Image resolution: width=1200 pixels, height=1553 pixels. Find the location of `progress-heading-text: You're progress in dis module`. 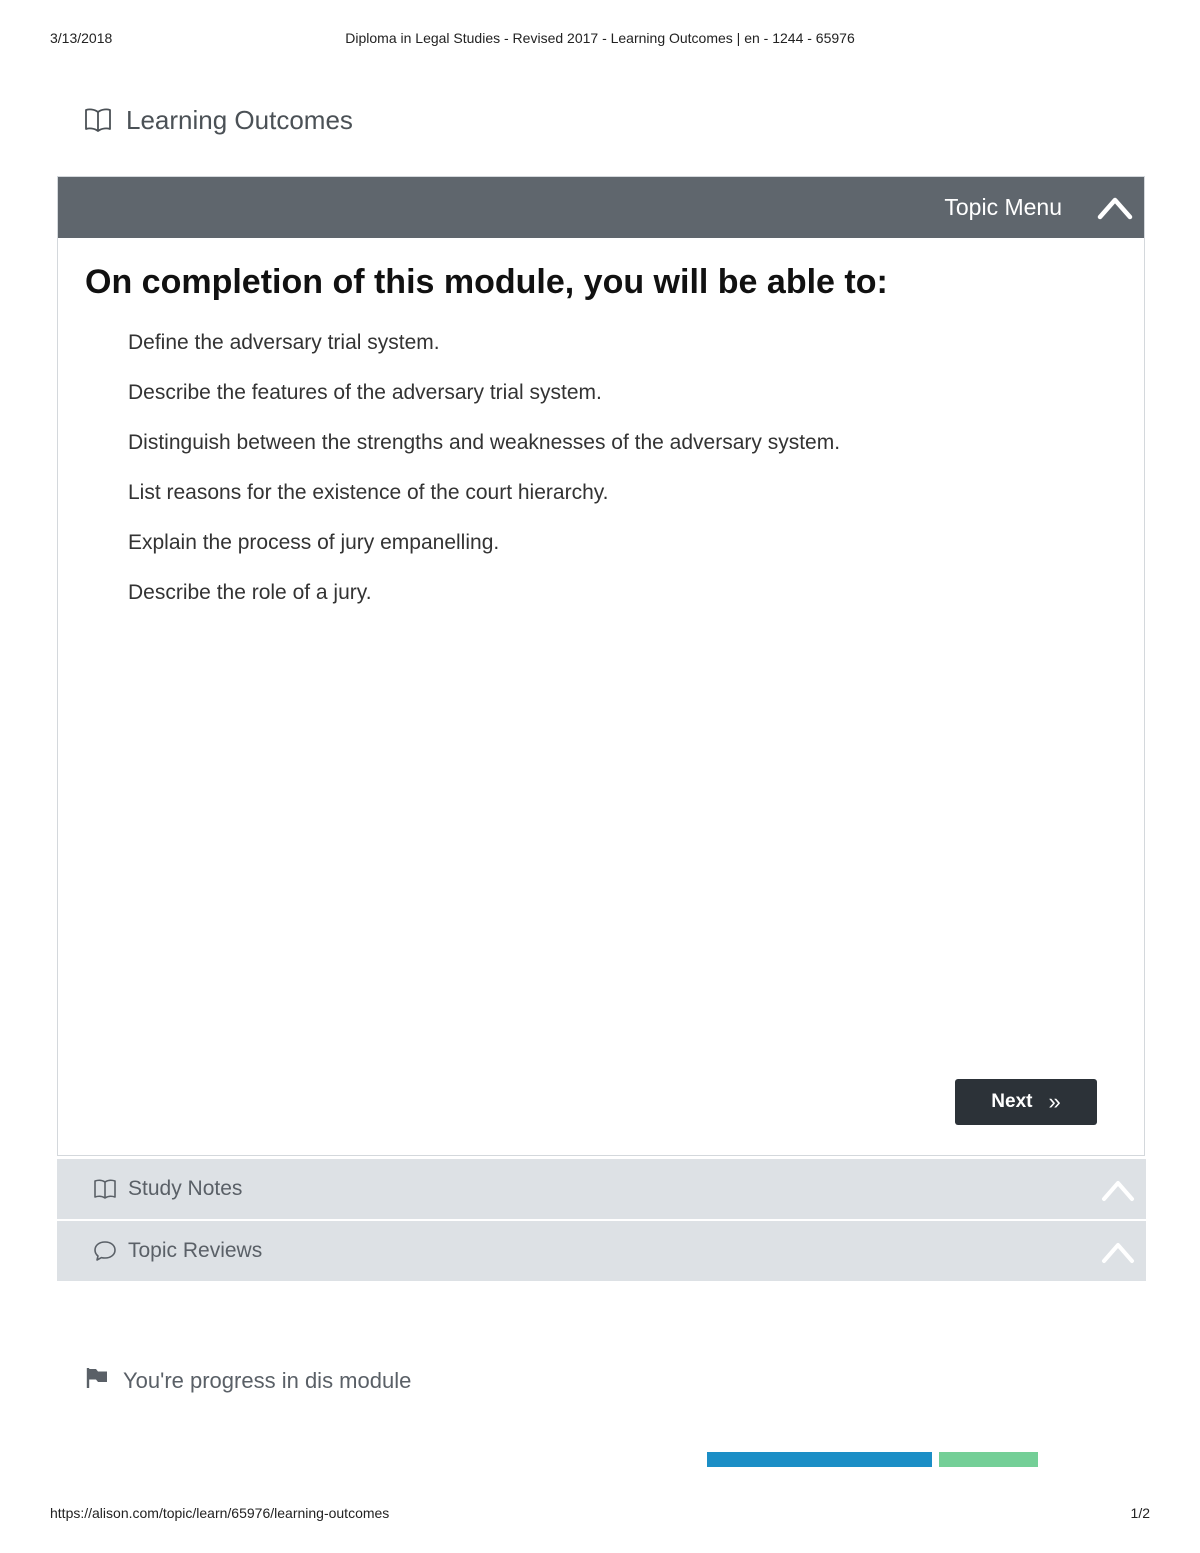

progress-heading-text: You're progress in dis module is located at coordinates (267, 1380).